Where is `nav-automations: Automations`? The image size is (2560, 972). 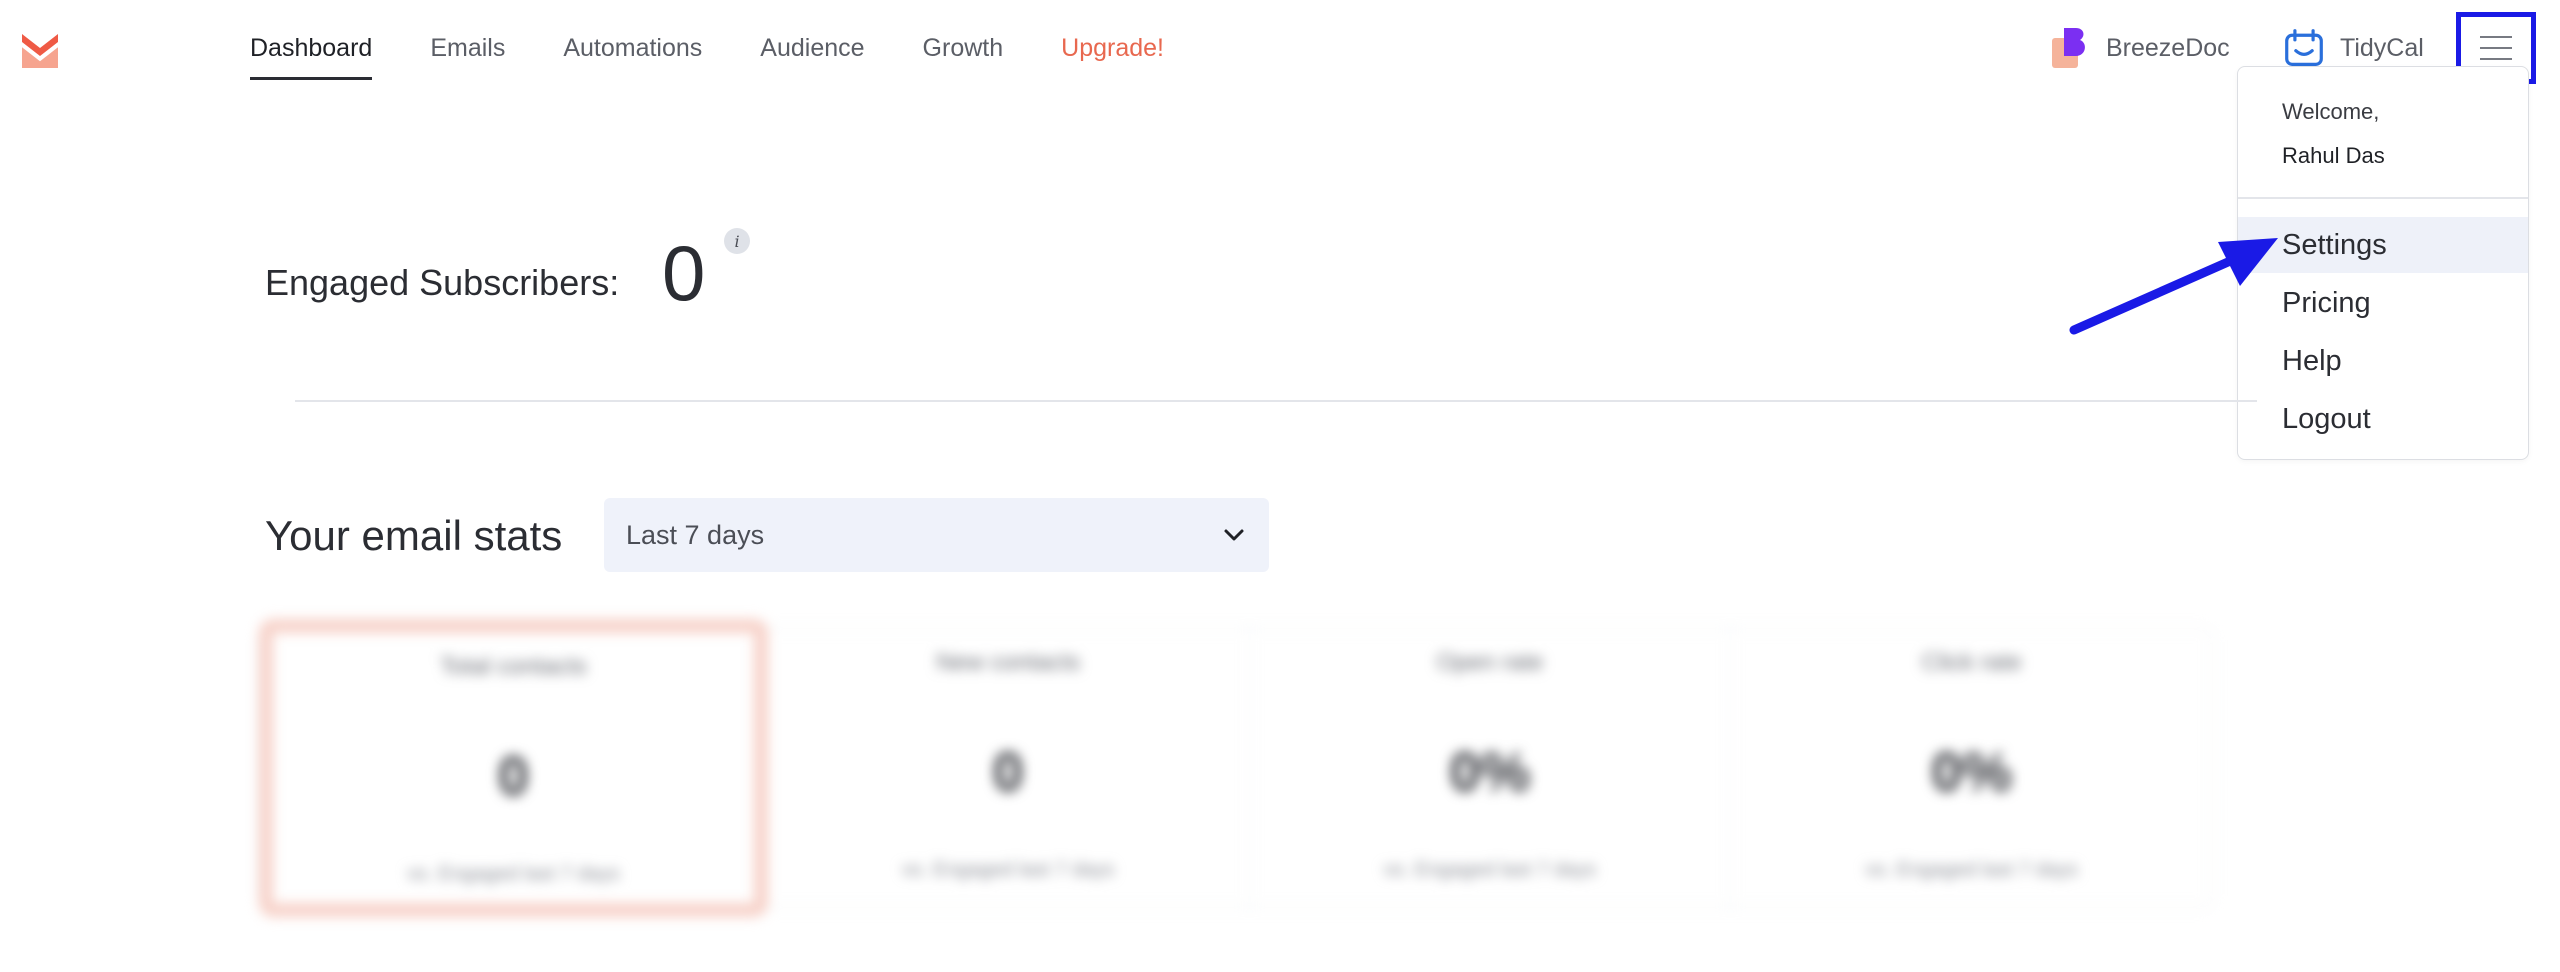
nav-automations: Automations is located at coordinates (632, 57).